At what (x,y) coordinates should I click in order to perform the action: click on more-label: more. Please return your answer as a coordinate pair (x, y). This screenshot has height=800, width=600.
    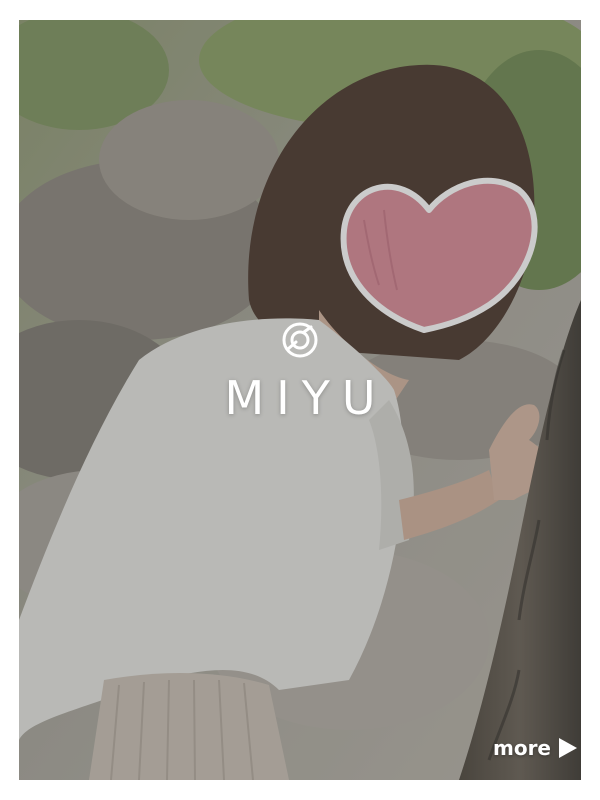
    Looking at the image, I should click on (521, 748).